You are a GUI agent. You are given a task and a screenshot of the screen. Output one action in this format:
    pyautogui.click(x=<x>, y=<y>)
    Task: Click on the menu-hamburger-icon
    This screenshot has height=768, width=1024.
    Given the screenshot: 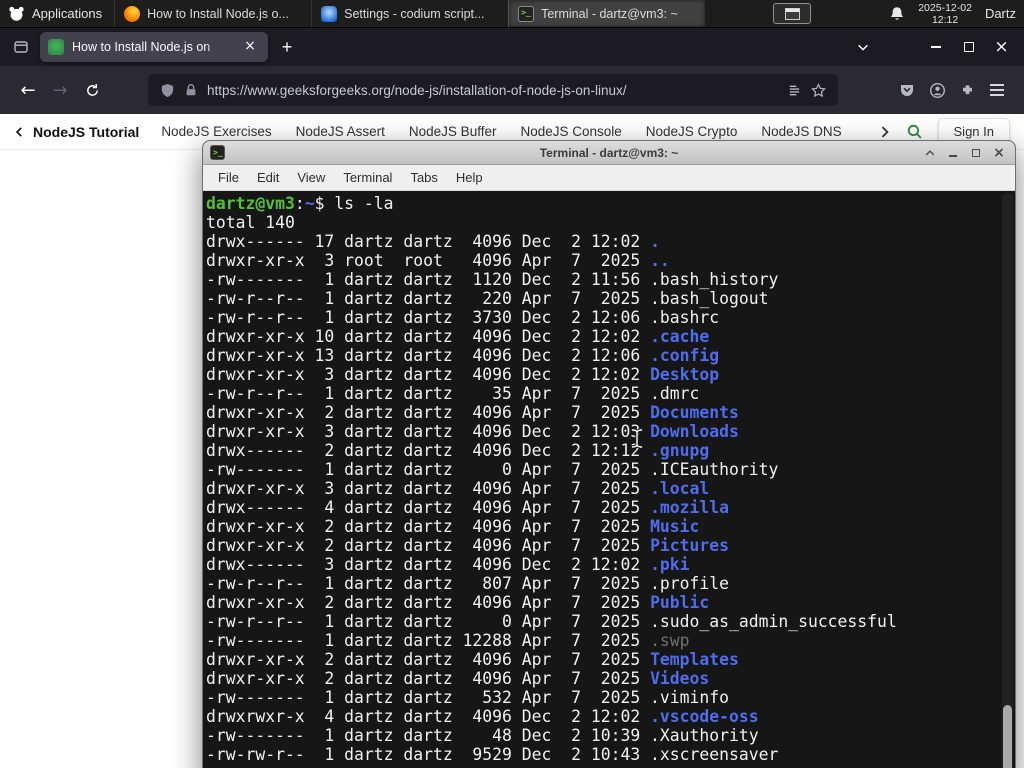 What is the action you would take?
    pyautogui.click(x=997, y=90)
    